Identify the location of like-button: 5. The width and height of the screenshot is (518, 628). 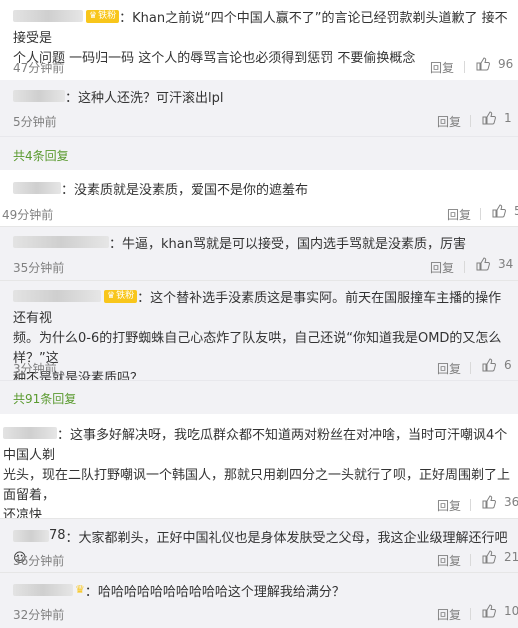
(505, 211).